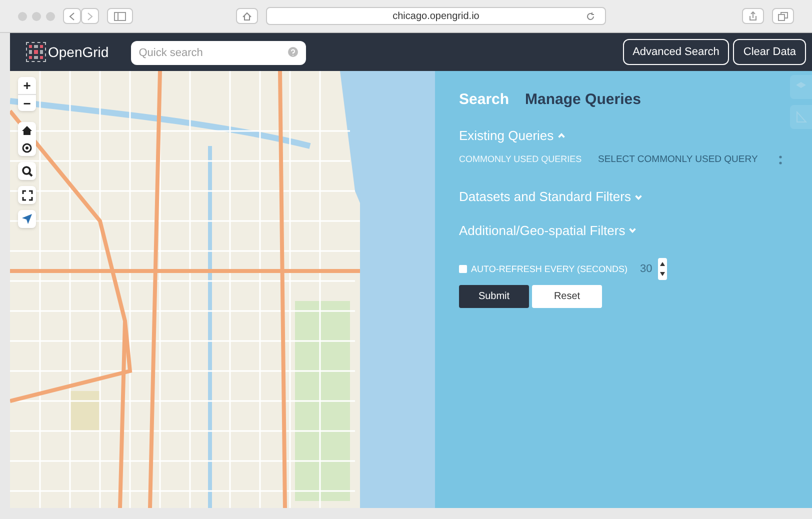 This screenshot has height=519, width=812. What do you see at coordinates (218, 53) in the screenshot?
I see `quick-search-field: Quick search` at bounding box center [218, 53].